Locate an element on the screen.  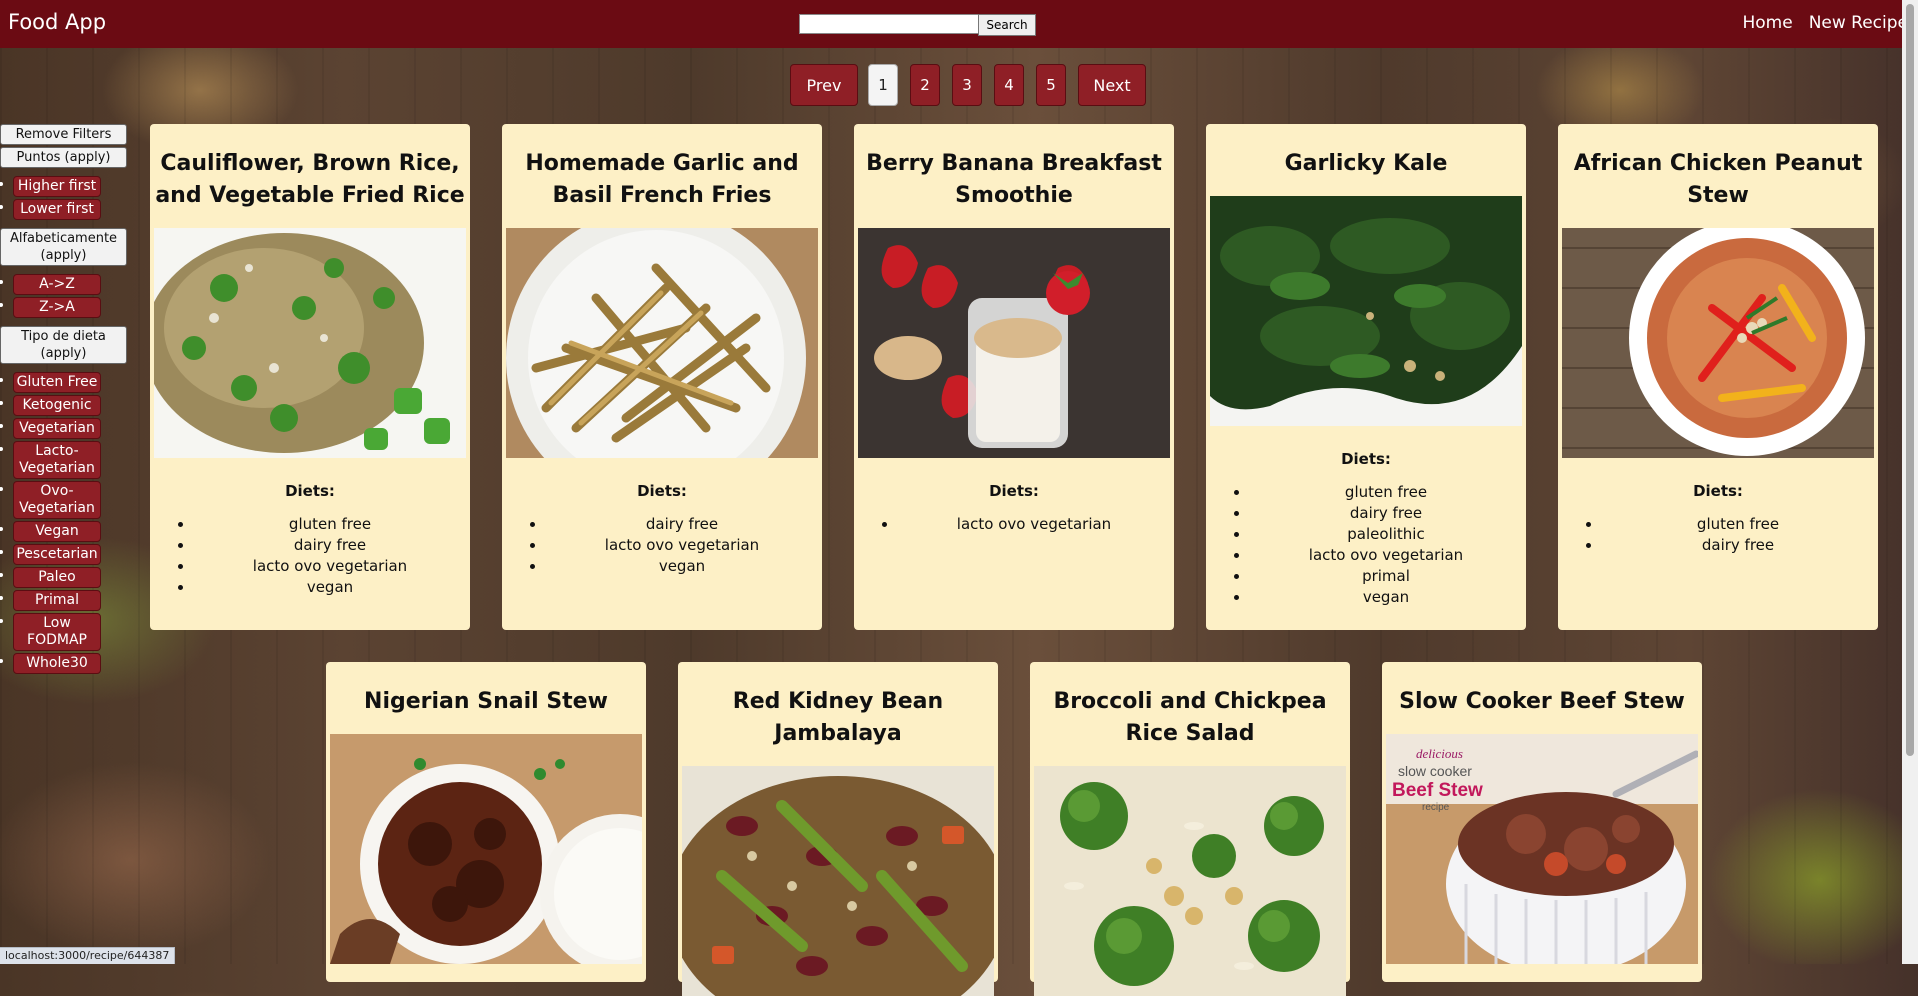
diet-pescetarian-button: Pescetarian is located at coordinates (57, 554).